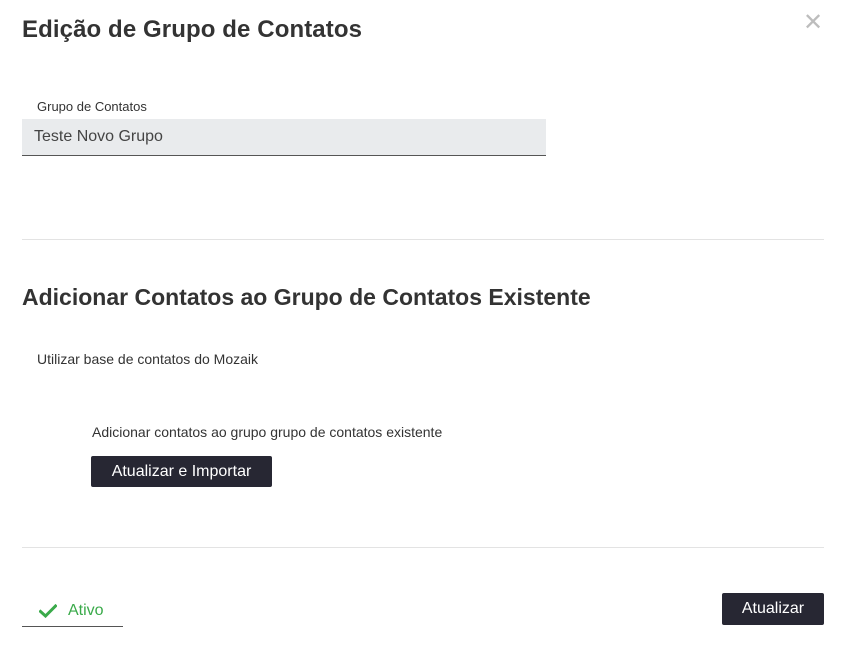 The height and width of the screenshot is (664, 849). Describe the element at coordinates (813, 23) in the screenshot. I see `close-icon: ✕` at that location.